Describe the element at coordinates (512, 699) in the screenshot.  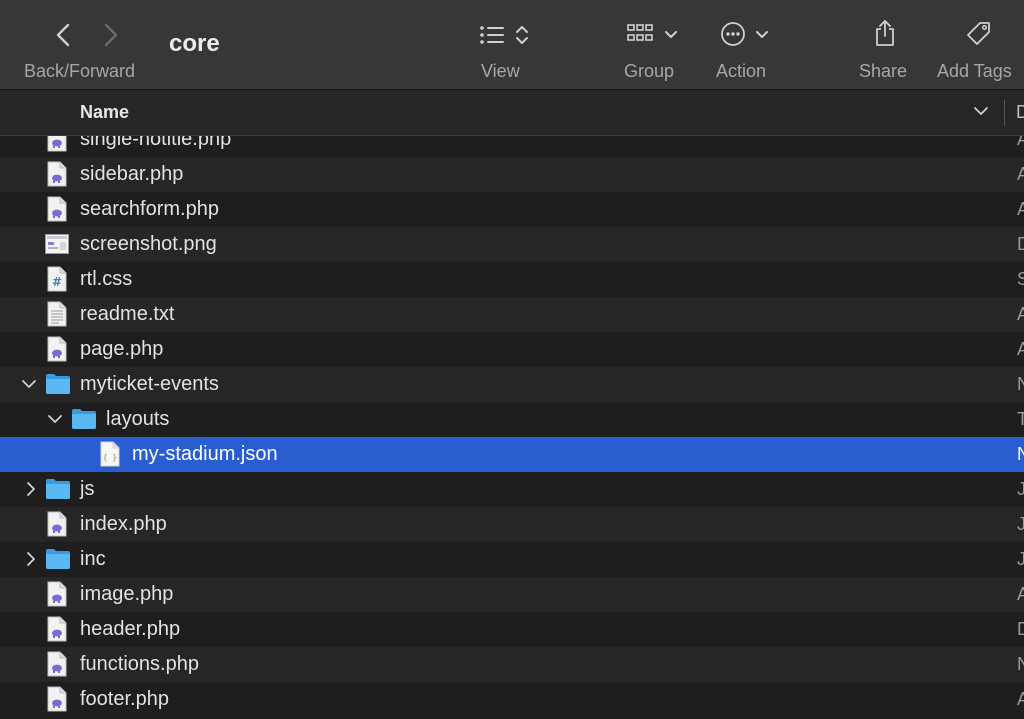
I see `file-row: footer.php A` at that location.